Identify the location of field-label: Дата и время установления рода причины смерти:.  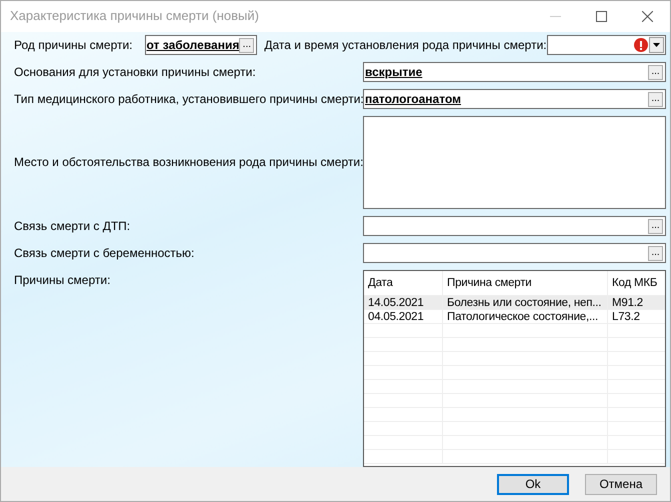
(405, 45).